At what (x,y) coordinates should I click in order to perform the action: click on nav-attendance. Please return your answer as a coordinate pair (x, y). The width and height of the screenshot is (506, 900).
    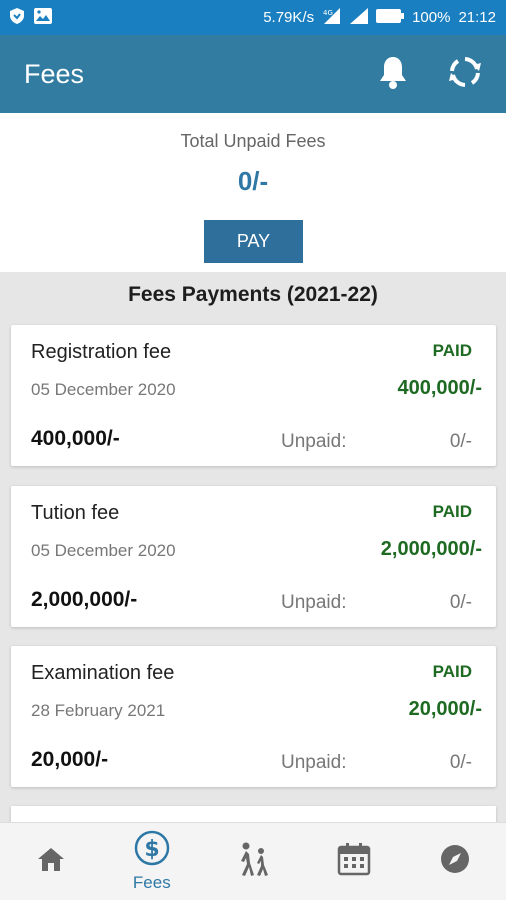
    Looking at the image, I should click on (252, 861).